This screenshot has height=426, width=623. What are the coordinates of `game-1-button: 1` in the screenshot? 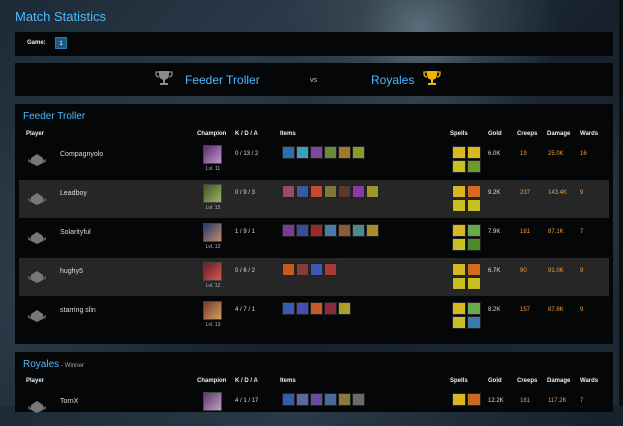 It's located at (61, 43).